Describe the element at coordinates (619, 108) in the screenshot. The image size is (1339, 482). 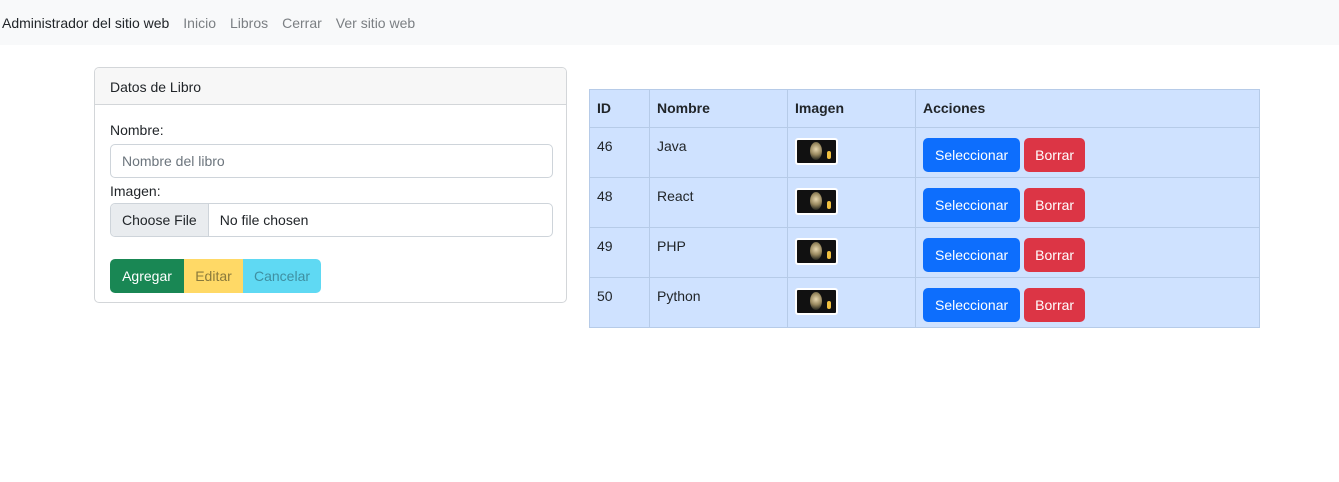
I see `header-id: ID` at that location.